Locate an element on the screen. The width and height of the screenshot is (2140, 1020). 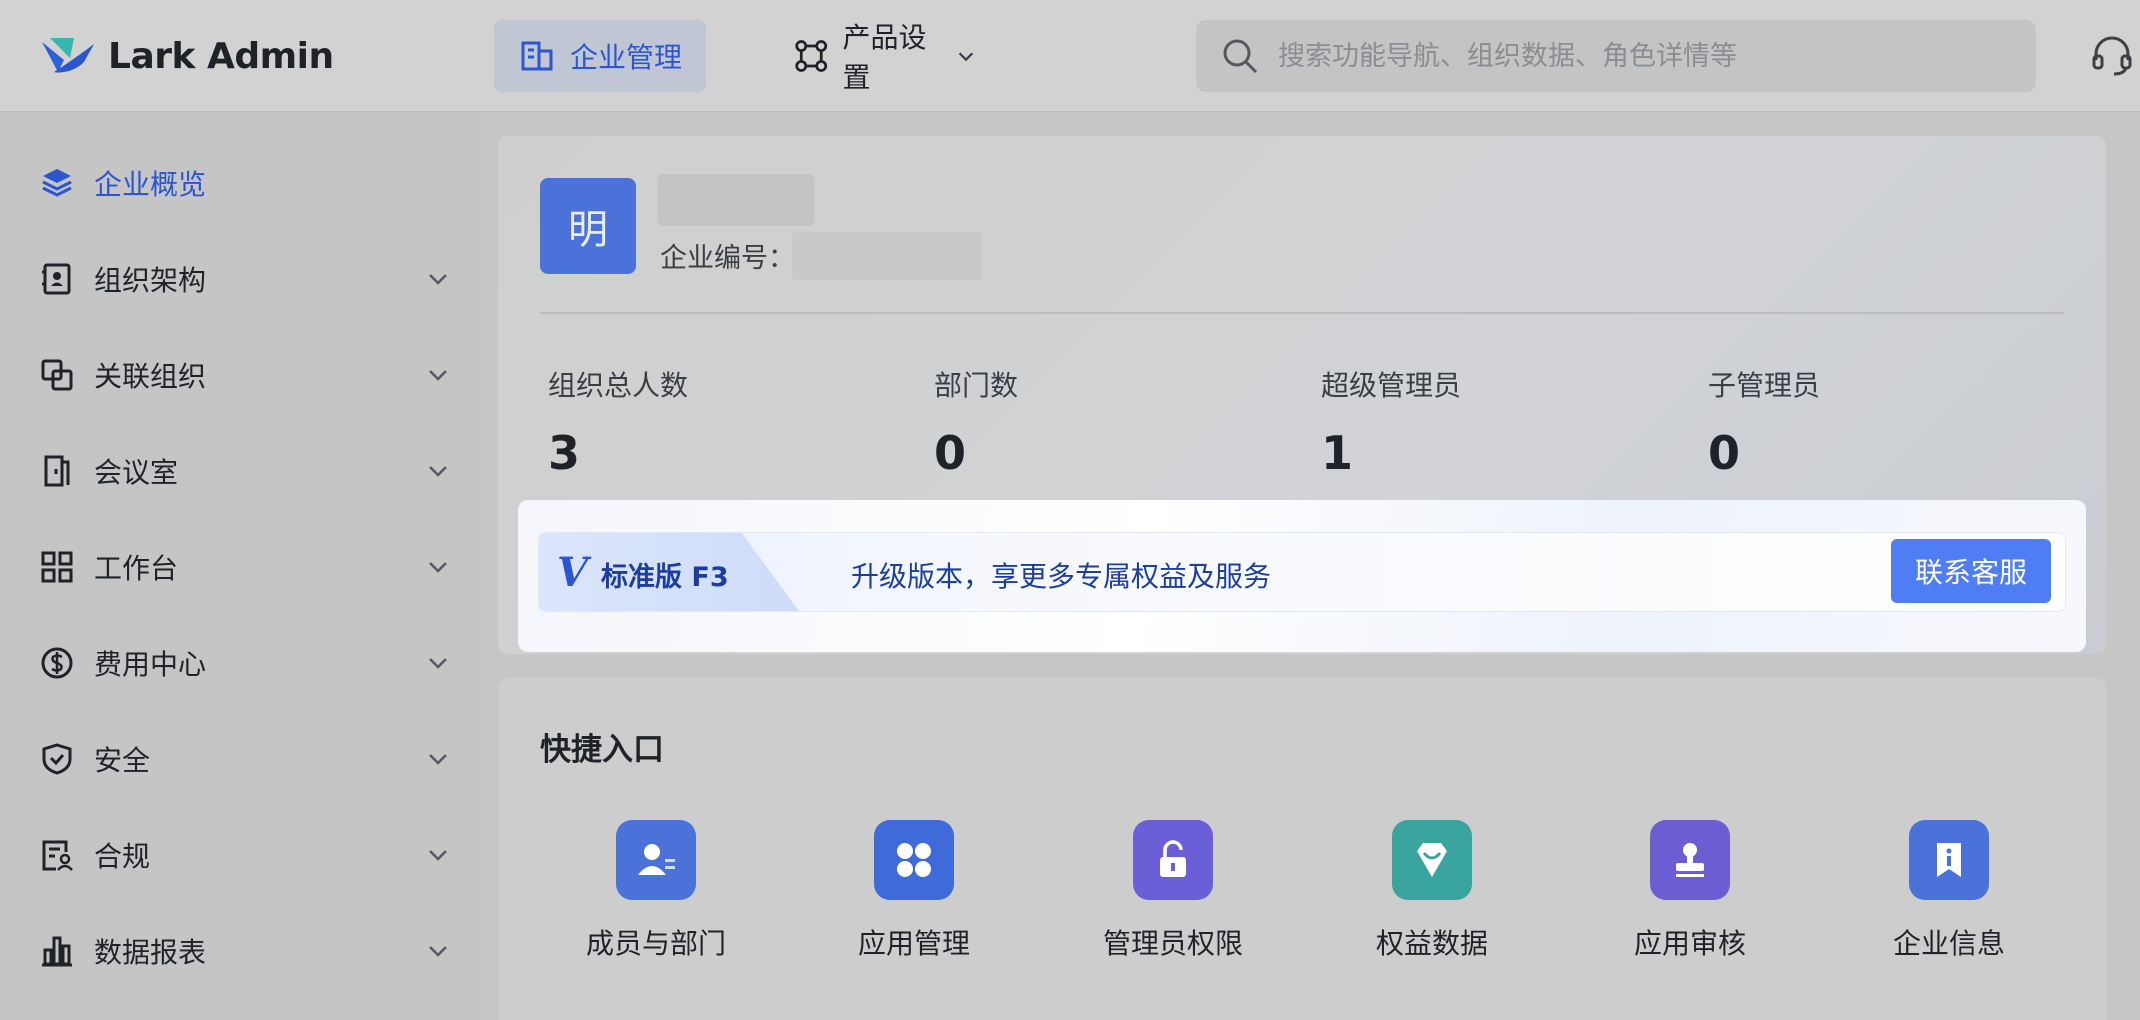
enterprise-id-redacted is located at coordinates (887, 256).